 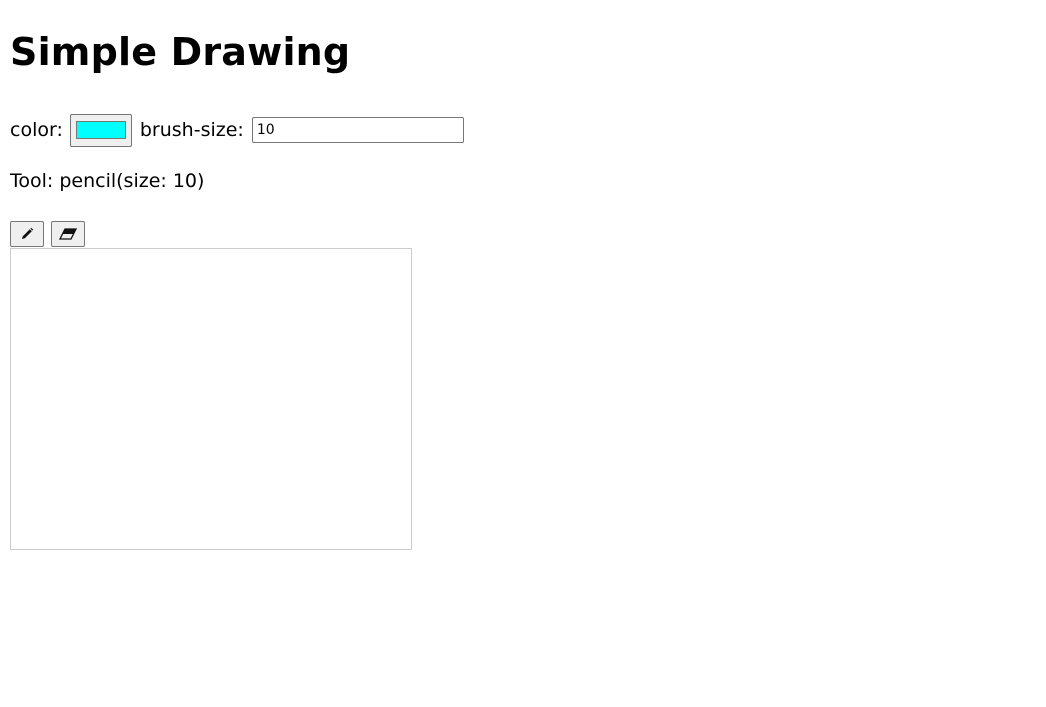 I want to click on color-swatch, so click(x=100, y=130).